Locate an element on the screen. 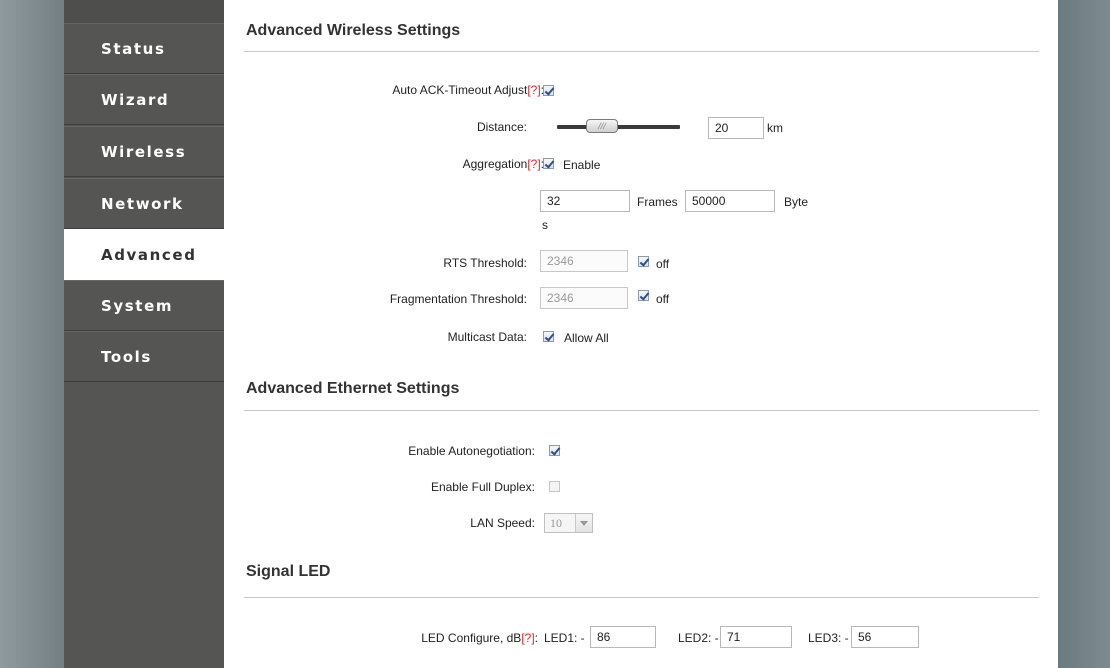 The height and width of the screenshot is (668, 1110). nav-item-label: System is located at coordinates (137, 305).